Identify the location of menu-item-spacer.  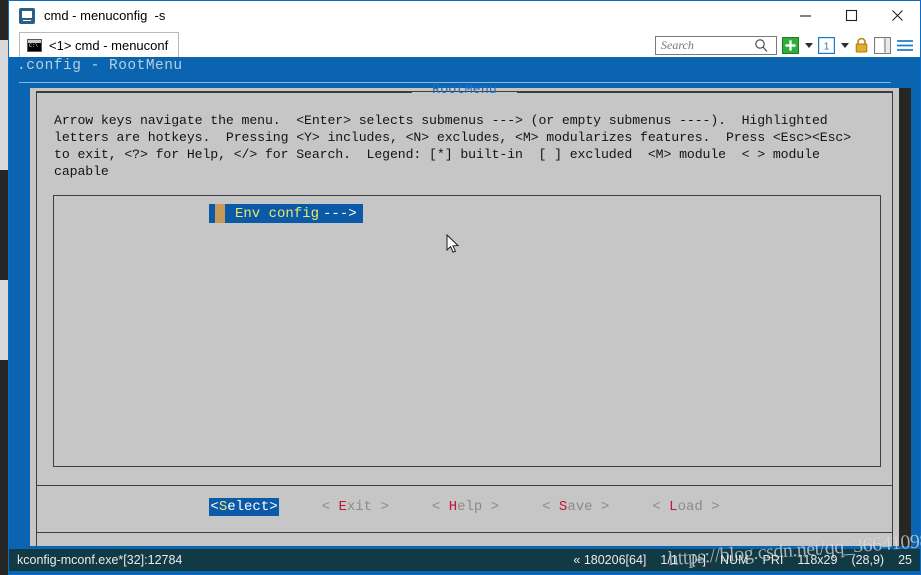
(230, 213).